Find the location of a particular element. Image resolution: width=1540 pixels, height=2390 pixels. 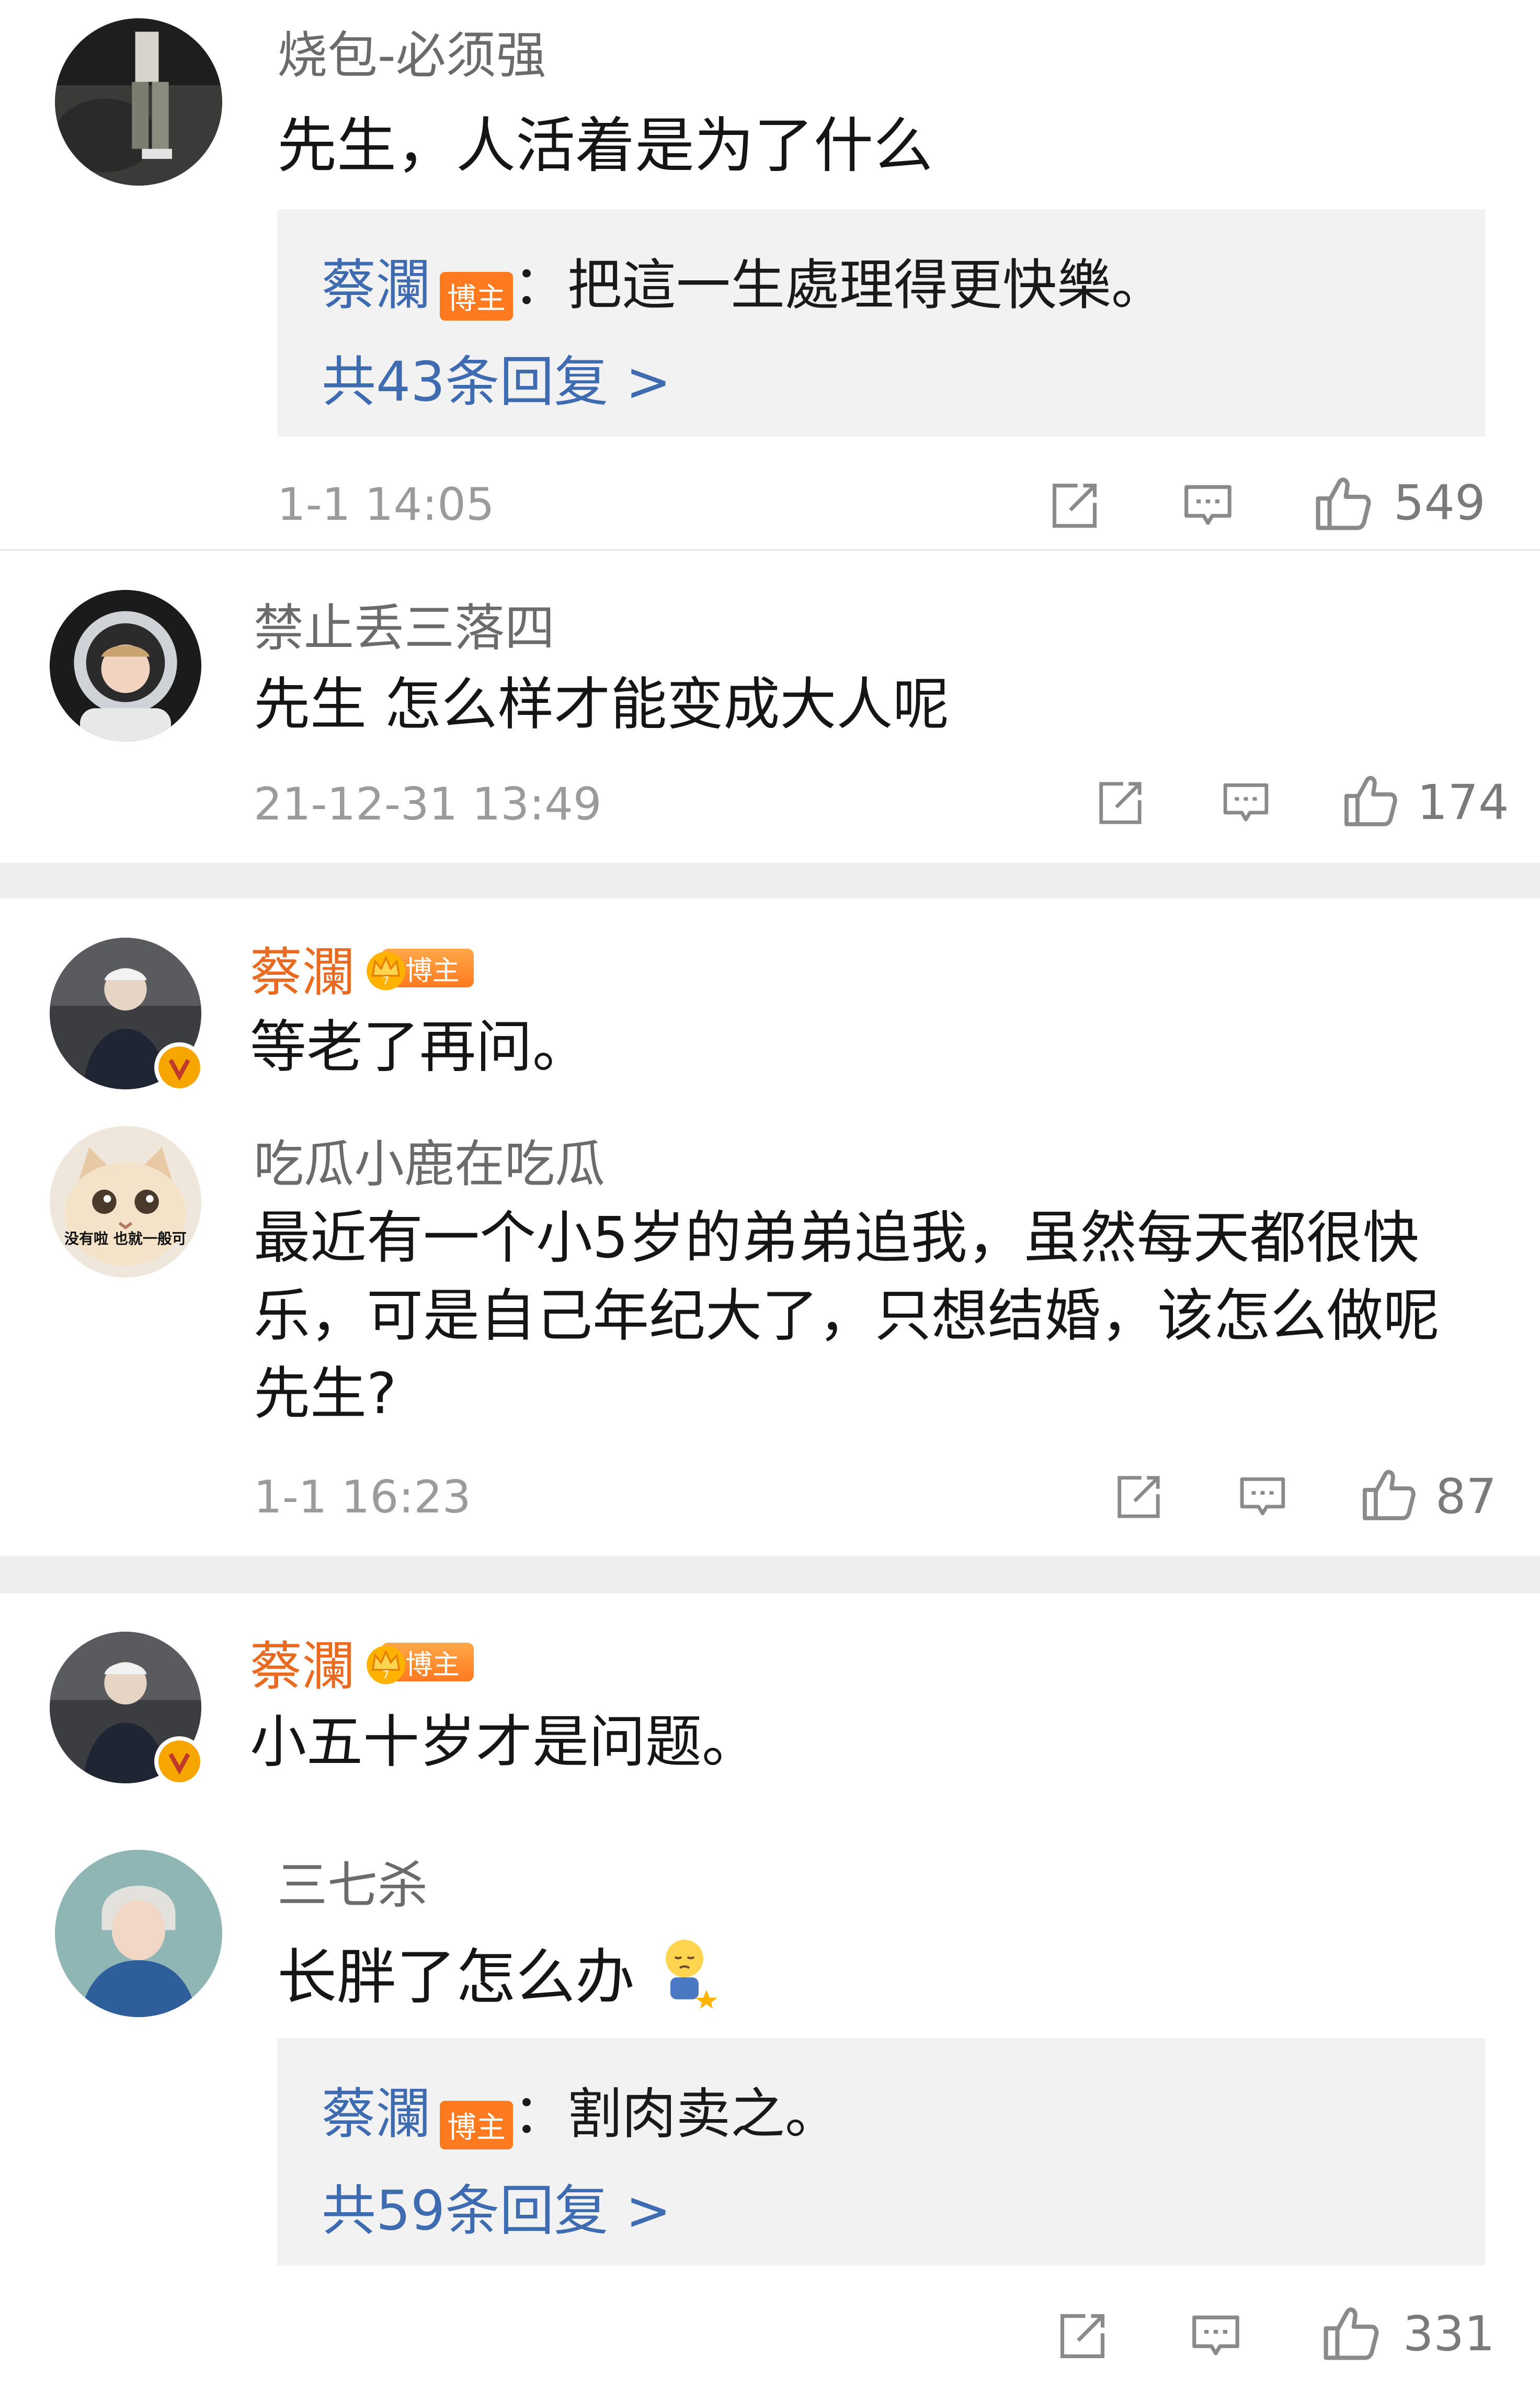

avatar-caption: 没有啦 也就一般可 is located at coordinates (126, 1238).